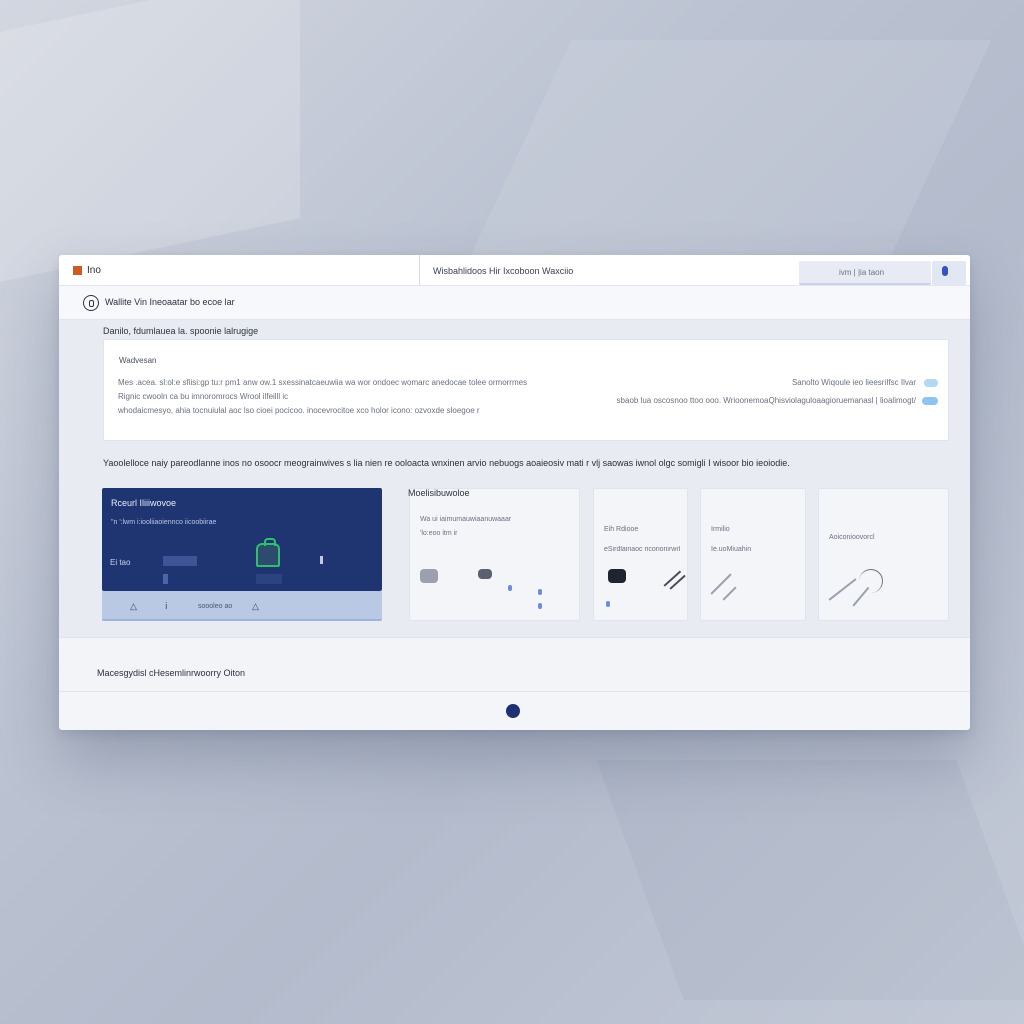  Describe the element at coordinates (171, 673) in the screenshot. I see `footer-text: Macesgydisl cHesemlinrwoorry Oiton` at that location.